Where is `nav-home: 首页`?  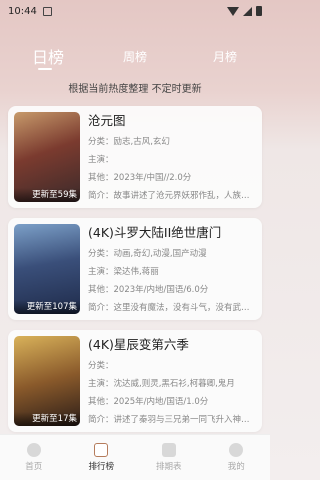
nav-home: 首页 is located at coordinates (34, 457).